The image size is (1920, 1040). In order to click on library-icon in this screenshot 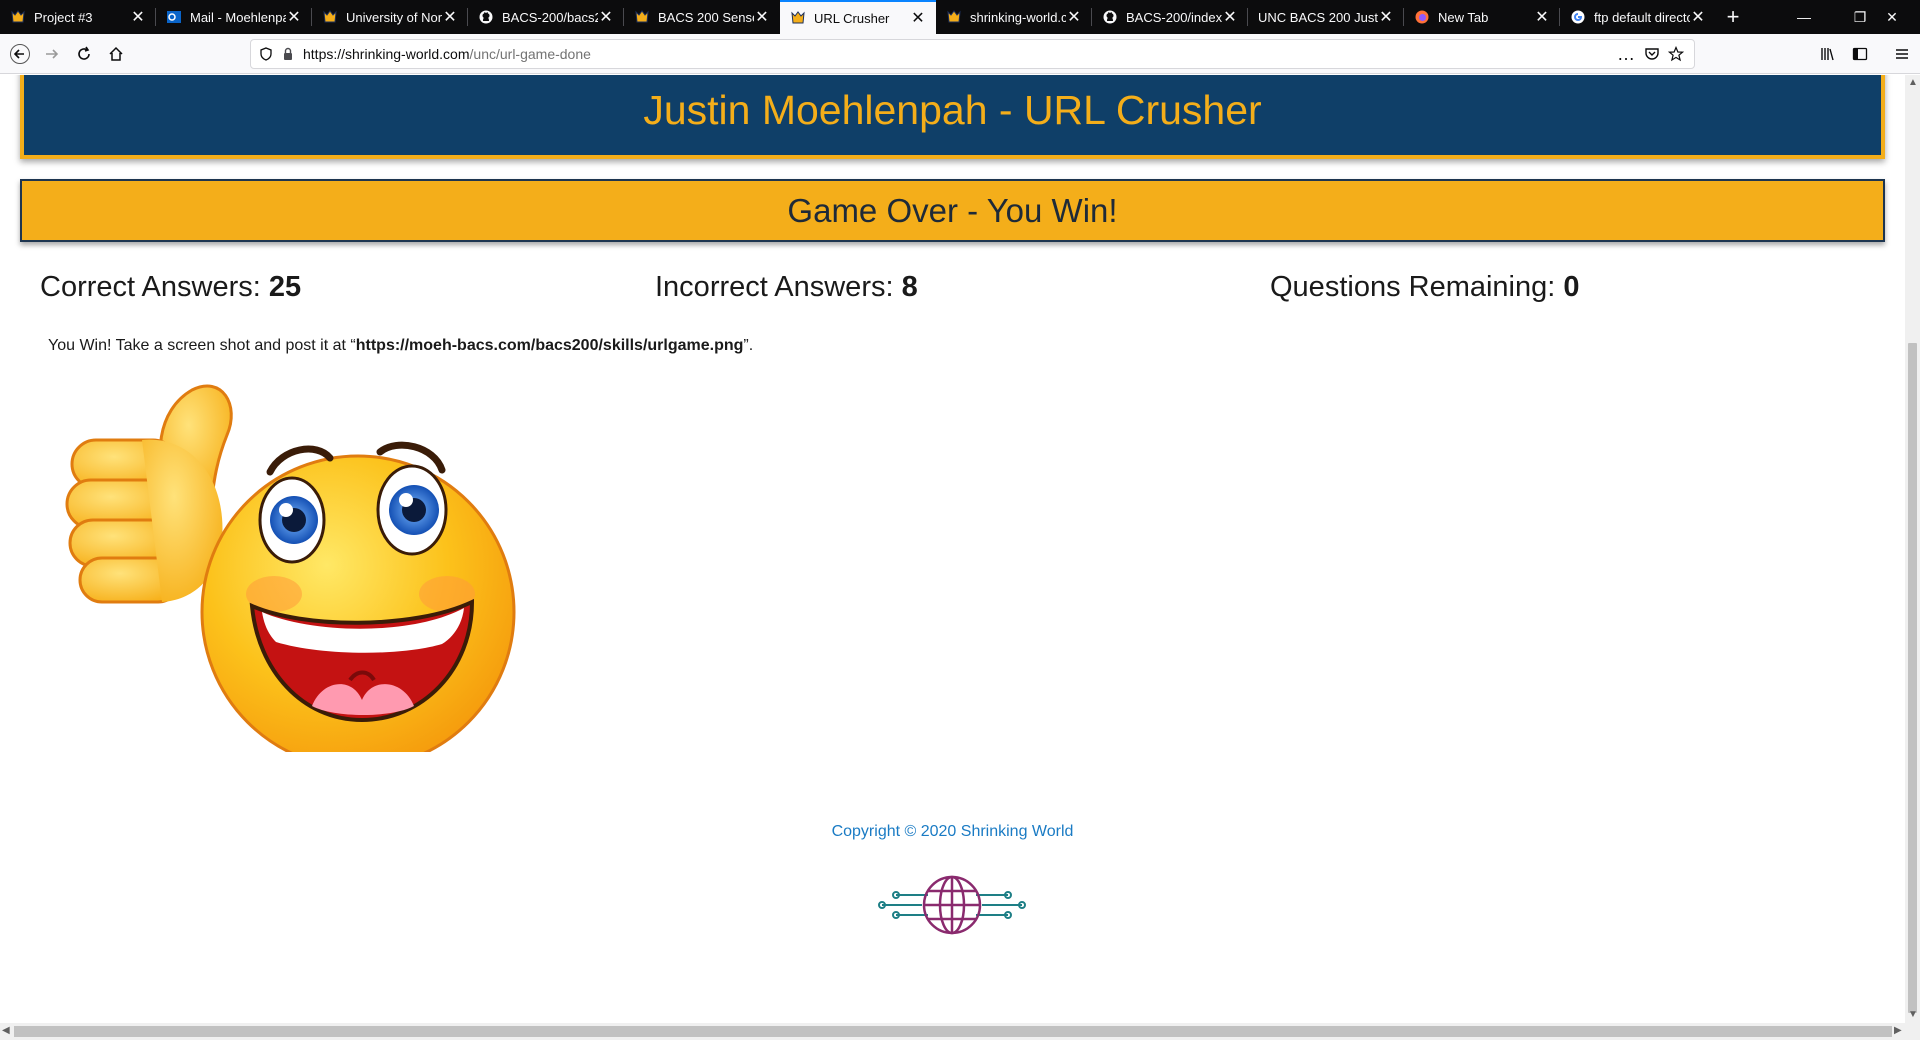, I will do `click(1828, 54)`.